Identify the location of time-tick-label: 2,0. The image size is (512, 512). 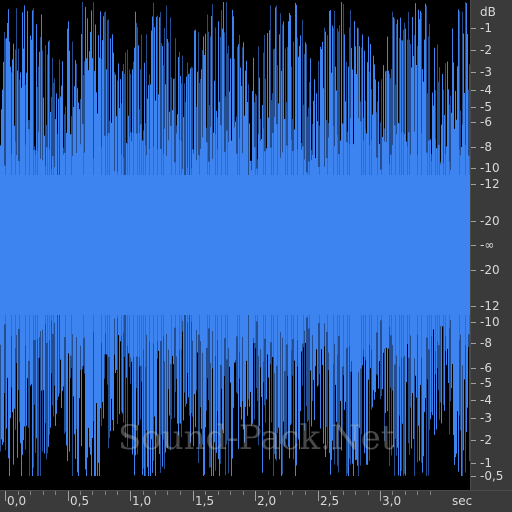
(267, 501).